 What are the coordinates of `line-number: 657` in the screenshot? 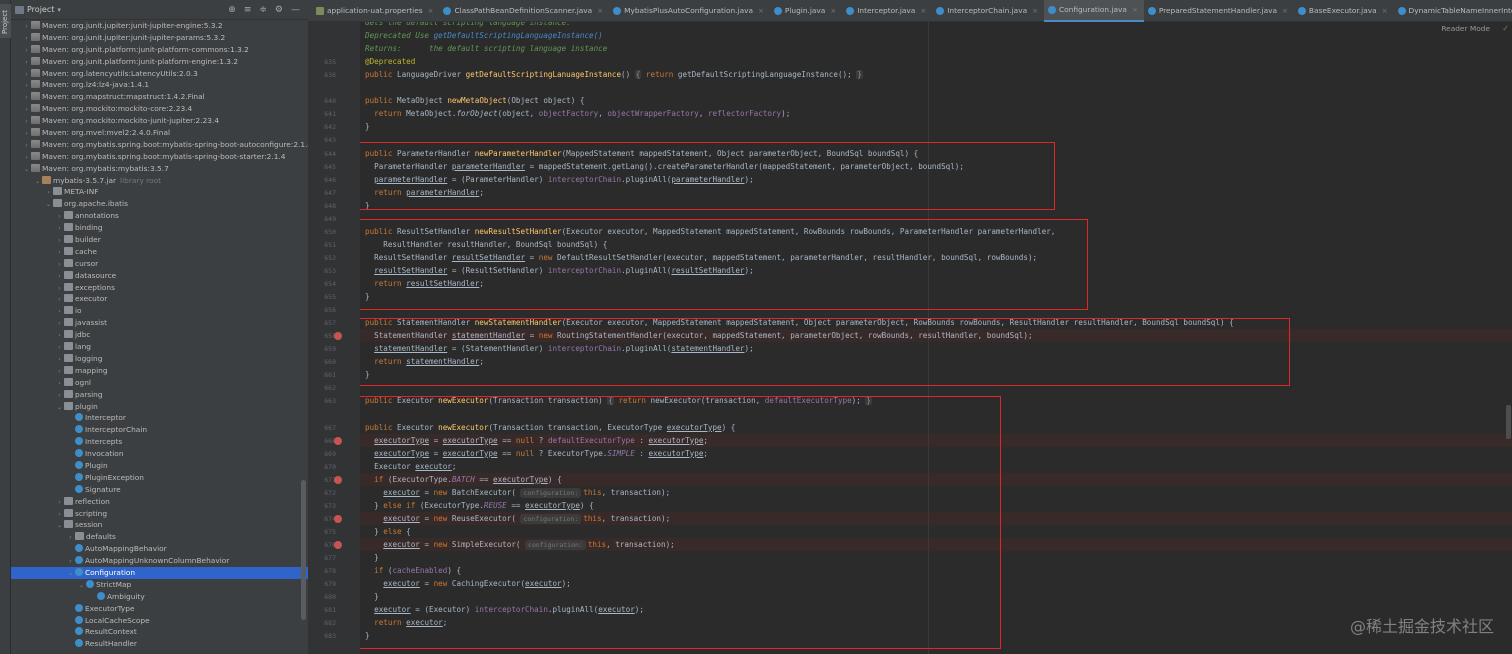 It's located at (322, 323).